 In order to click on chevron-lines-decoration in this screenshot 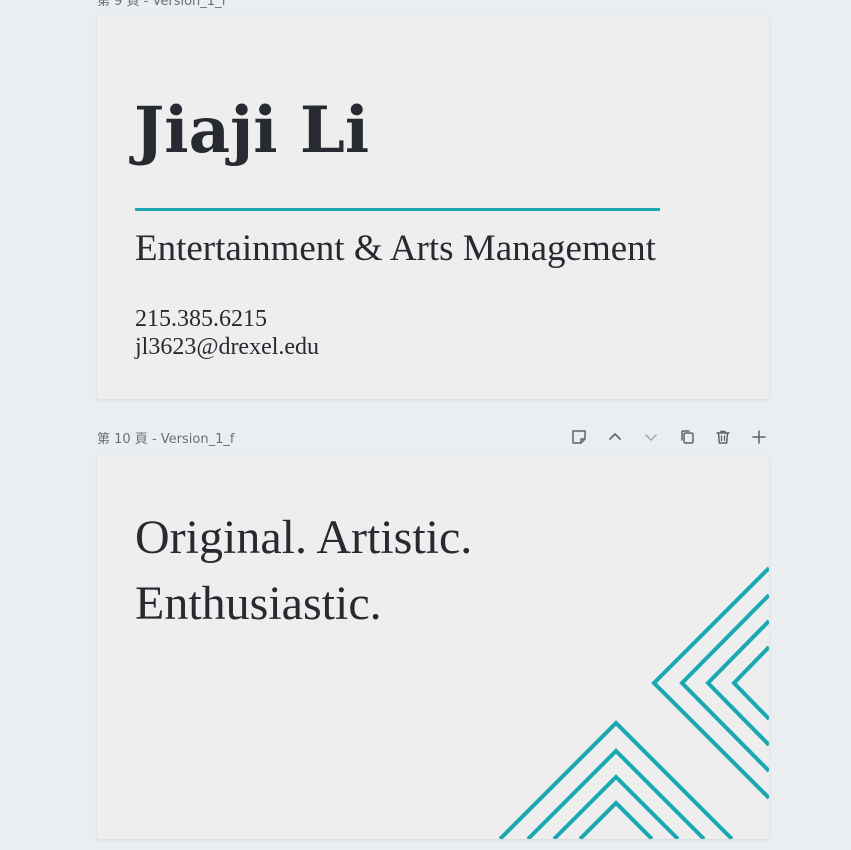, I will do `click(633, 702)`.